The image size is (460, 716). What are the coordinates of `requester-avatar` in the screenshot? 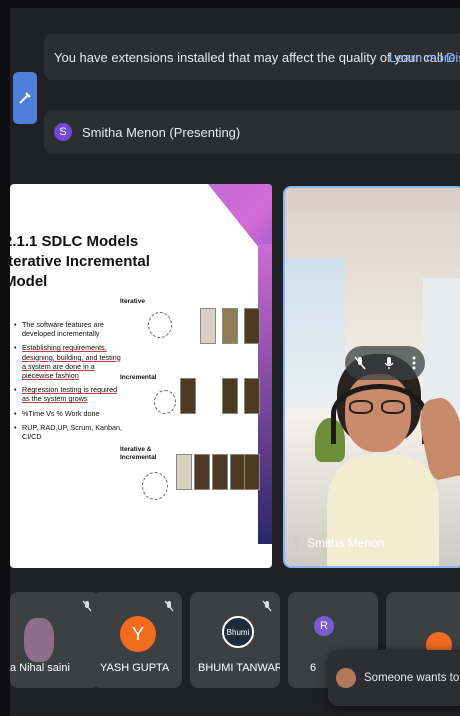 It's located at (346, 678).